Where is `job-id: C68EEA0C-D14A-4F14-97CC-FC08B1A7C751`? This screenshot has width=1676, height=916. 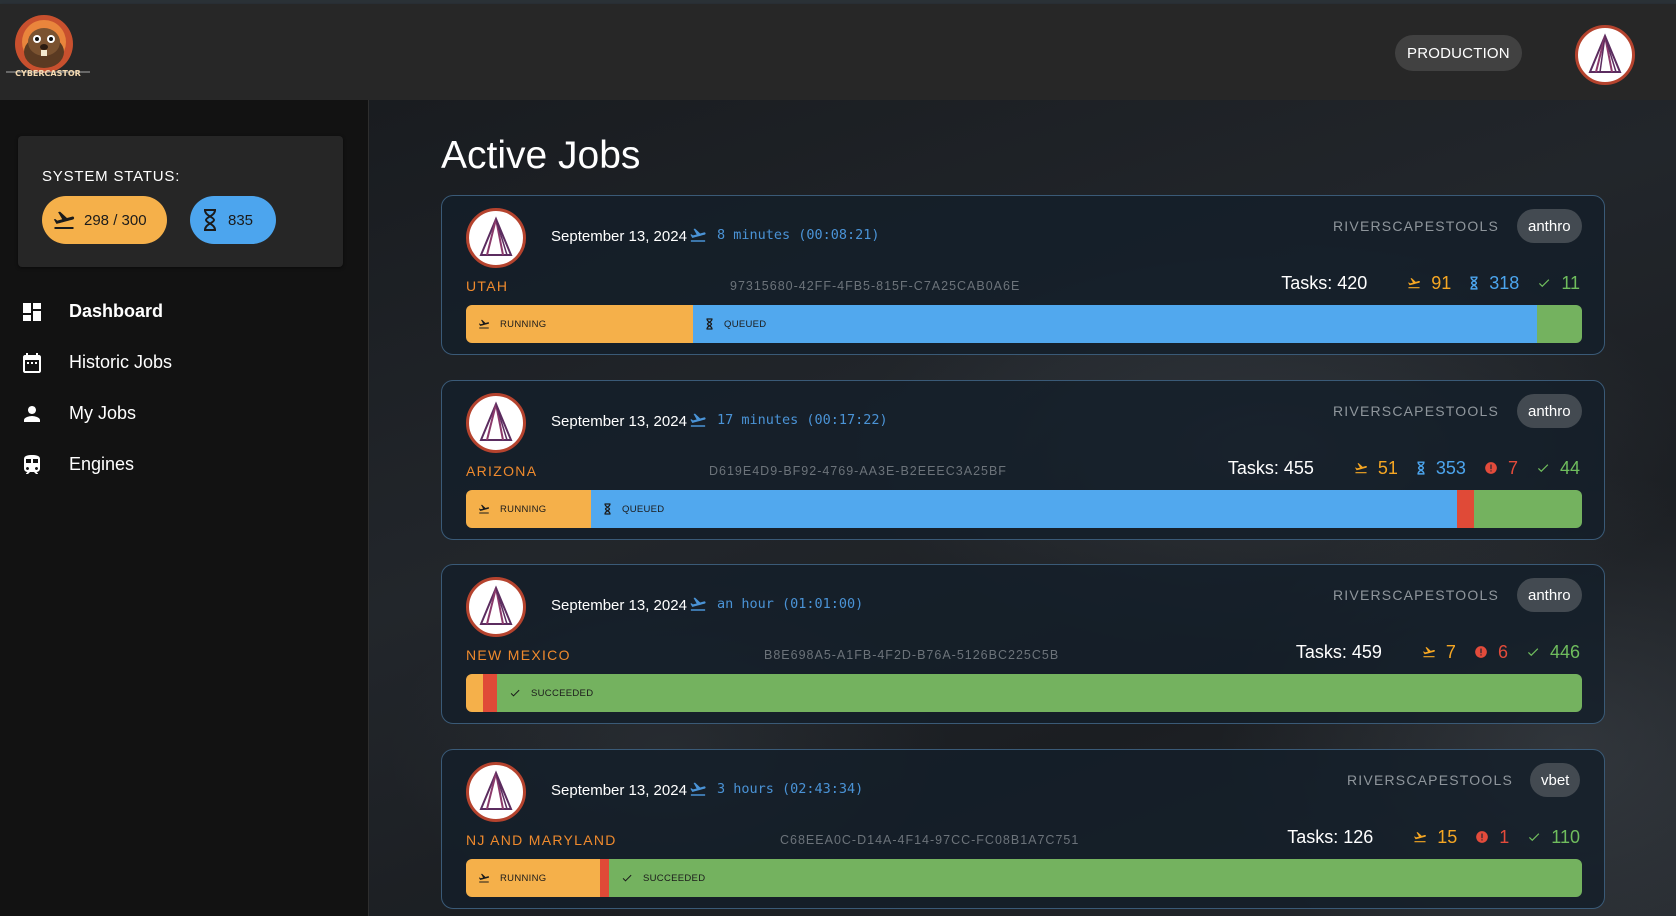 job-id: C68EEA0C-D14A-4F14-97CC-FC08B1A7C751 is located at coordinates (930, 840).